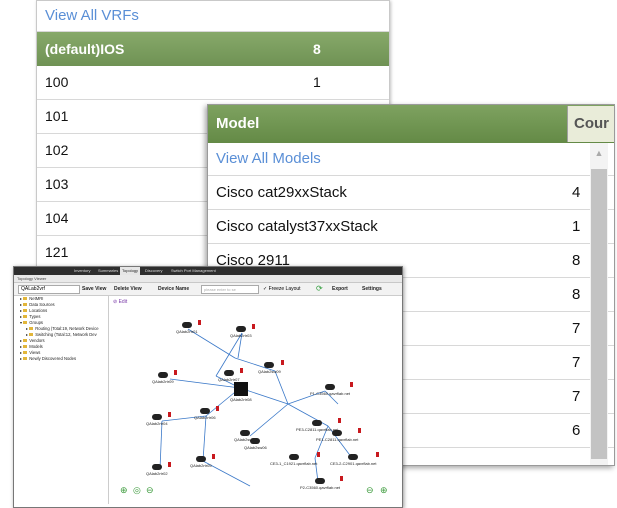  I want to click on topology-node: QAlab2rtr02, so click(158, 469).